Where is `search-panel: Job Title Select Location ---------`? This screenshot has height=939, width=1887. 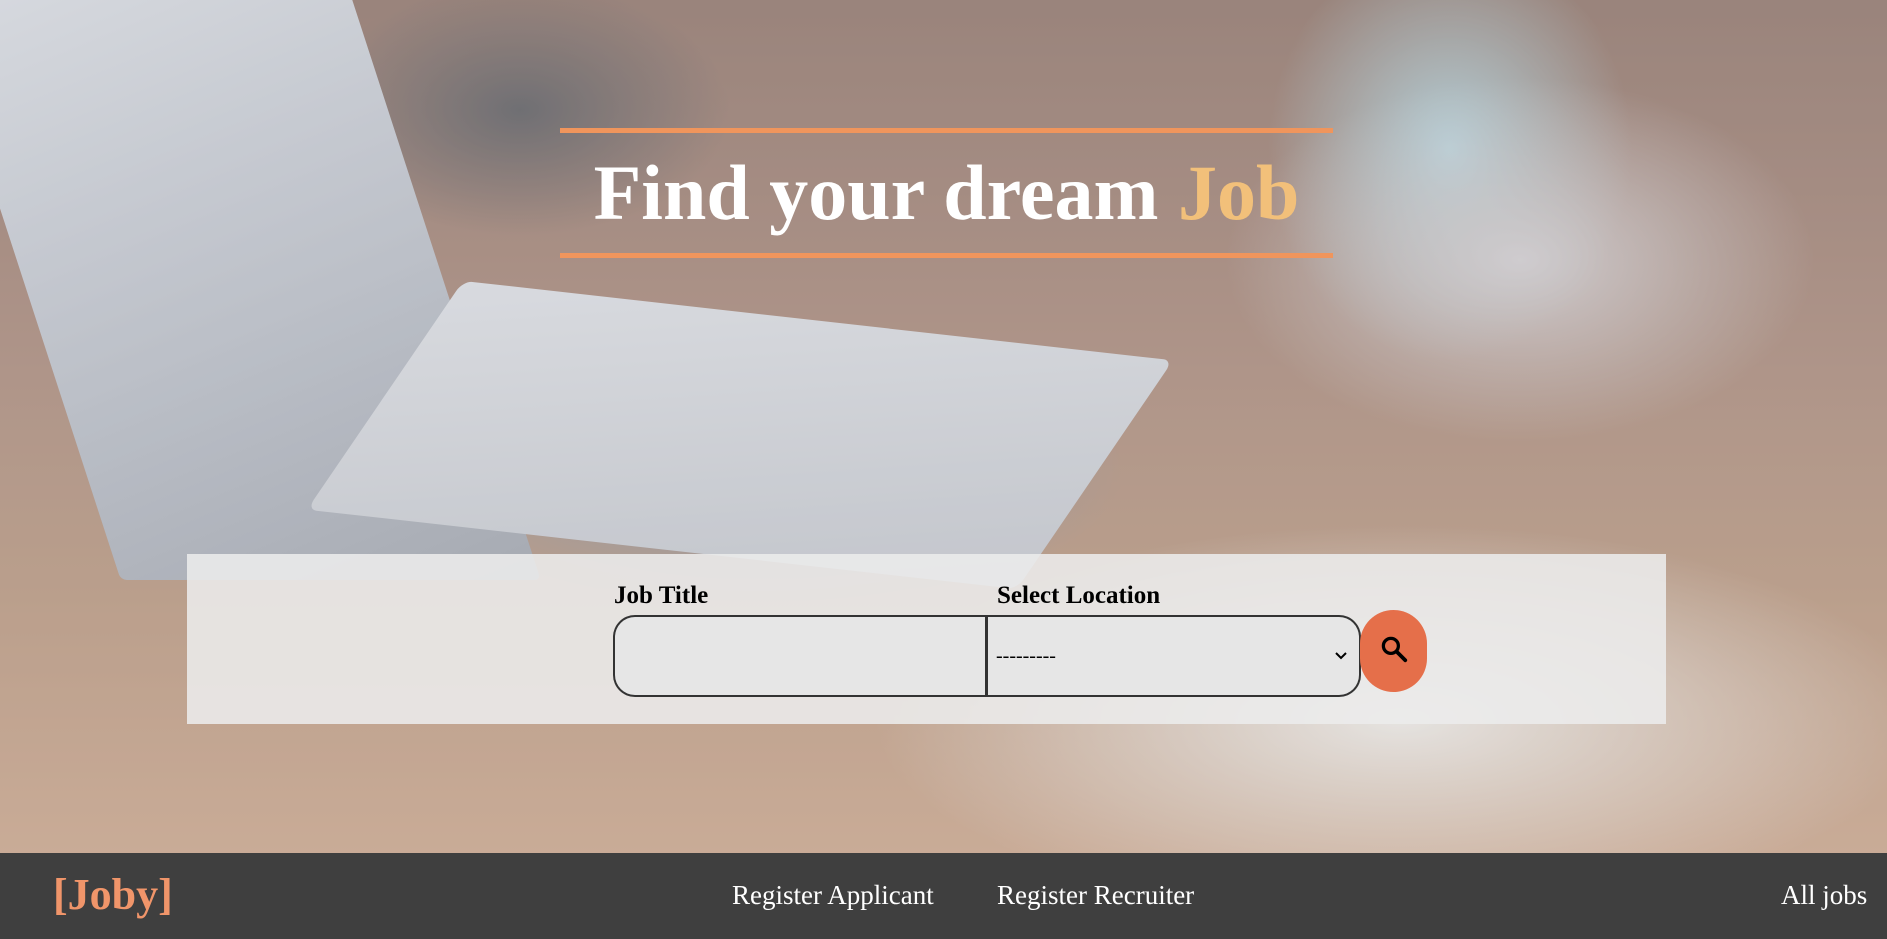 search-panel: Job Title Select Location --------- is located at coordinates (926, 639).